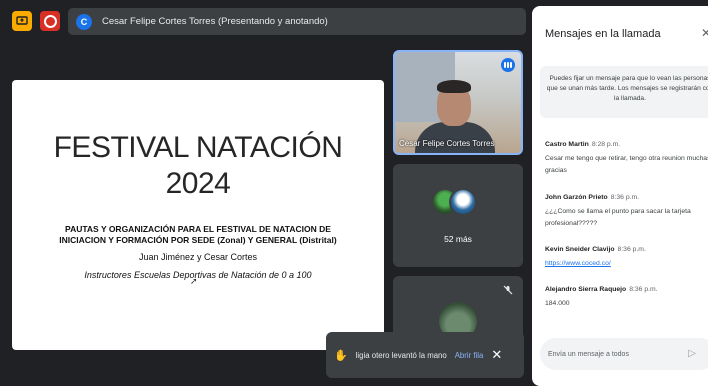 The width and height of the screenshot is (708, 386). Describe the element at coordinates (447, 143) in the screenshot. I see `speaker-name: Cesar Felipe Cortes Torres` at that location.